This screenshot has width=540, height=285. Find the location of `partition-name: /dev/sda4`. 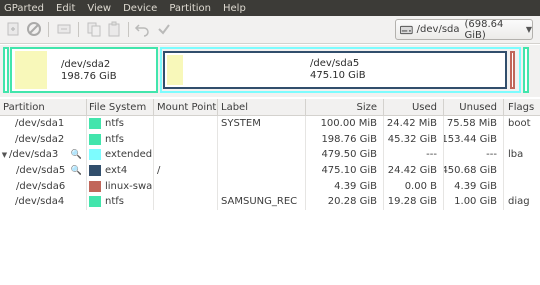

partition-name: /dev/sda4 is located at coordinates (40, 202).